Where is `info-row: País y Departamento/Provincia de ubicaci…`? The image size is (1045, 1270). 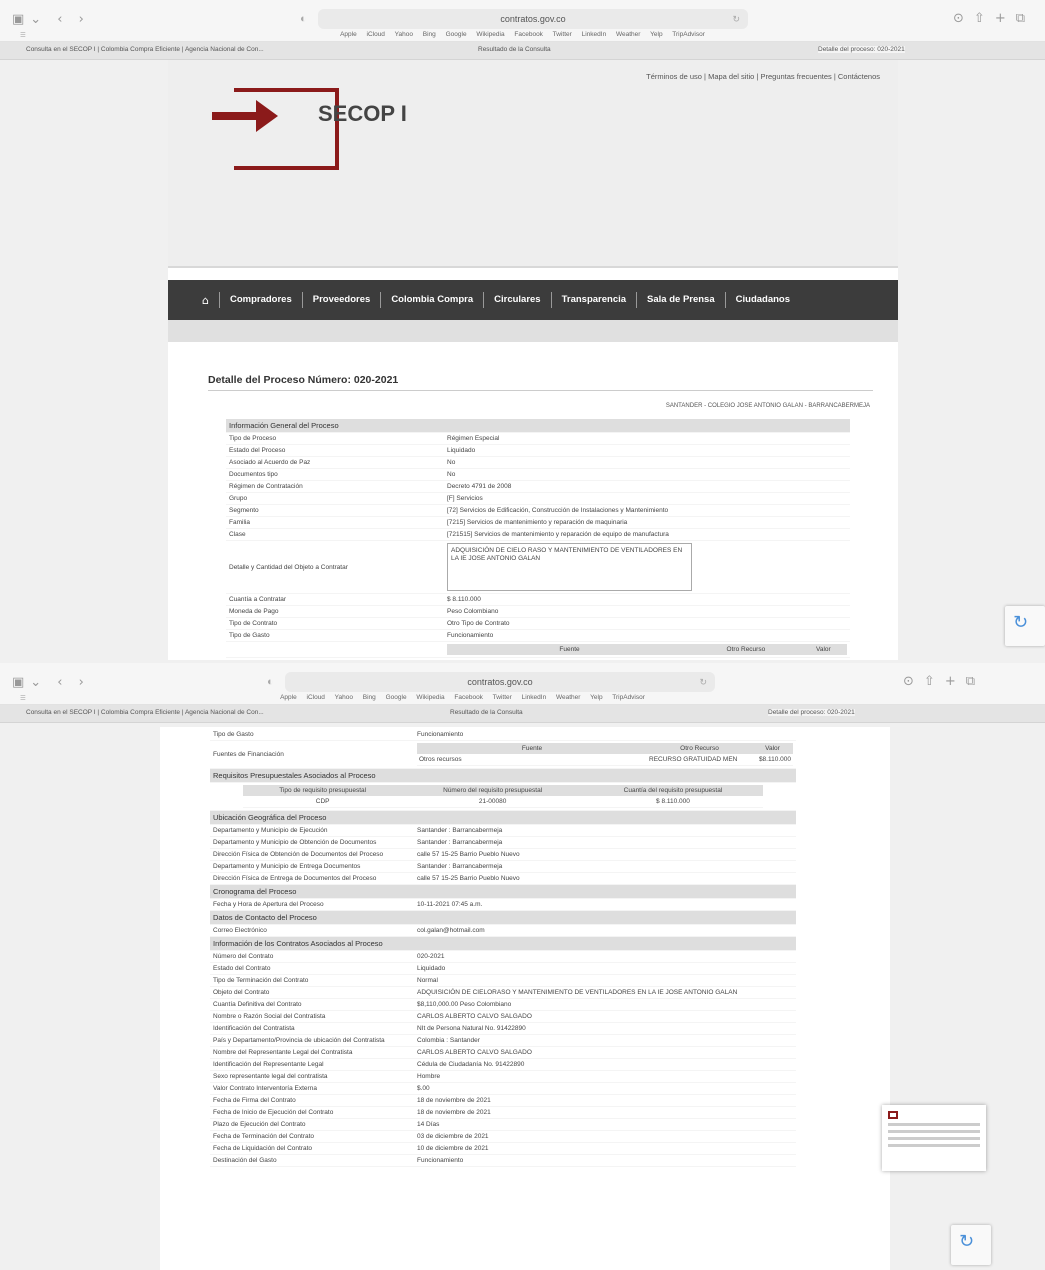
info-row: País y Departamento/Provincia de ubicaci… is located at coordinates (503, 1040).